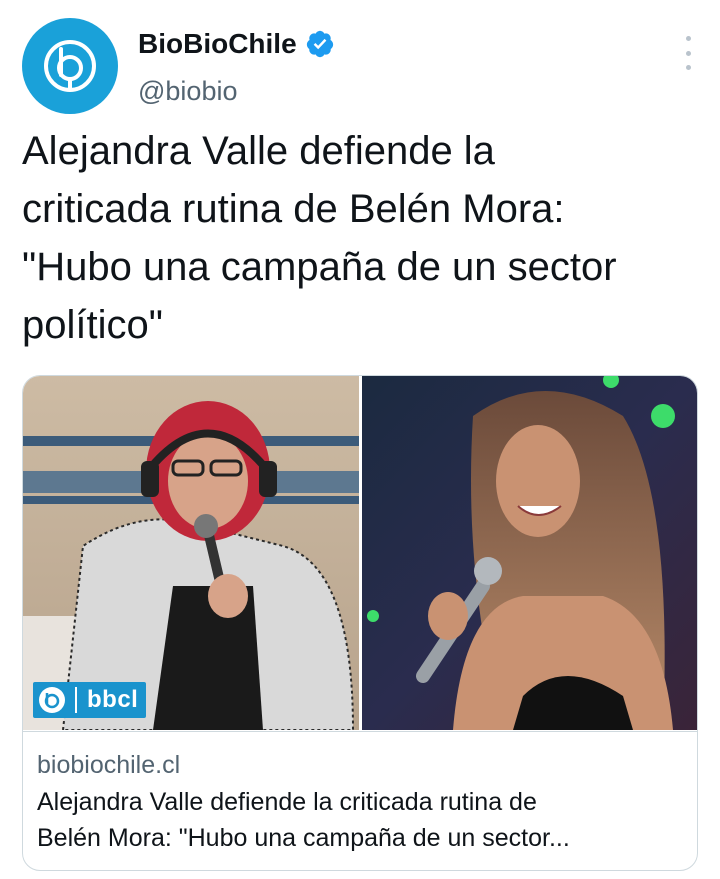 Image resolution: width=720 pixels, height=879 pixels. I want to click on author-handle: @biobio, so click(187, 91).